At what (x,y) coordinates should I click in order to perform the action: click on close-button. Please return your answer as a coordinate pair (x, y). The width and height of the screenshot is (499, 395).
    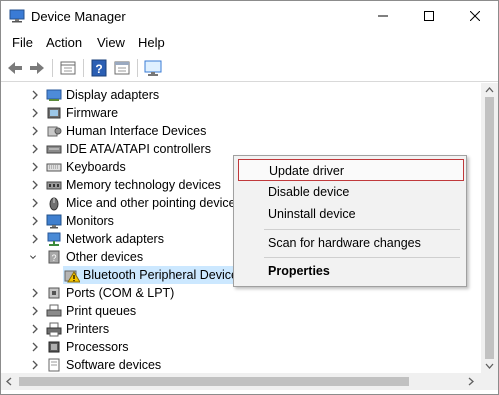
    Looking at the image, I should click on (475, 16).